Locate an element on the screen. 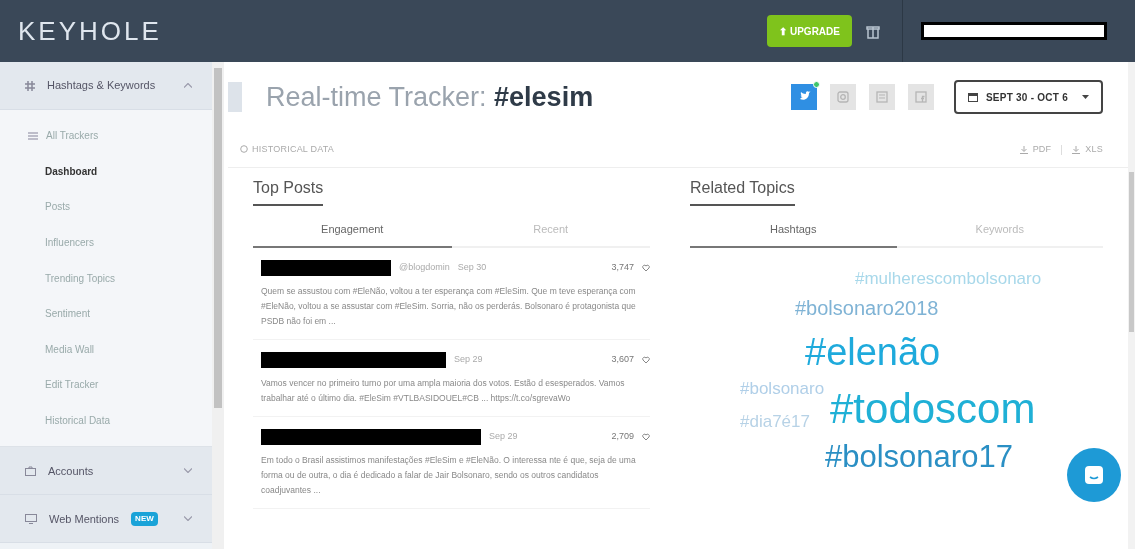 Image resolution: width=1135 pixels, height=549 pixels. post-text: Vamos vencer no primeiro turno por uma ampla maioria dos votos. Estão d esesperados. Vamos trabalhar até o último dia. #EleSim #VTLBASIDOUEL#CB ... https://t.co/sgrevaWo is located at coordinates (443, 391).